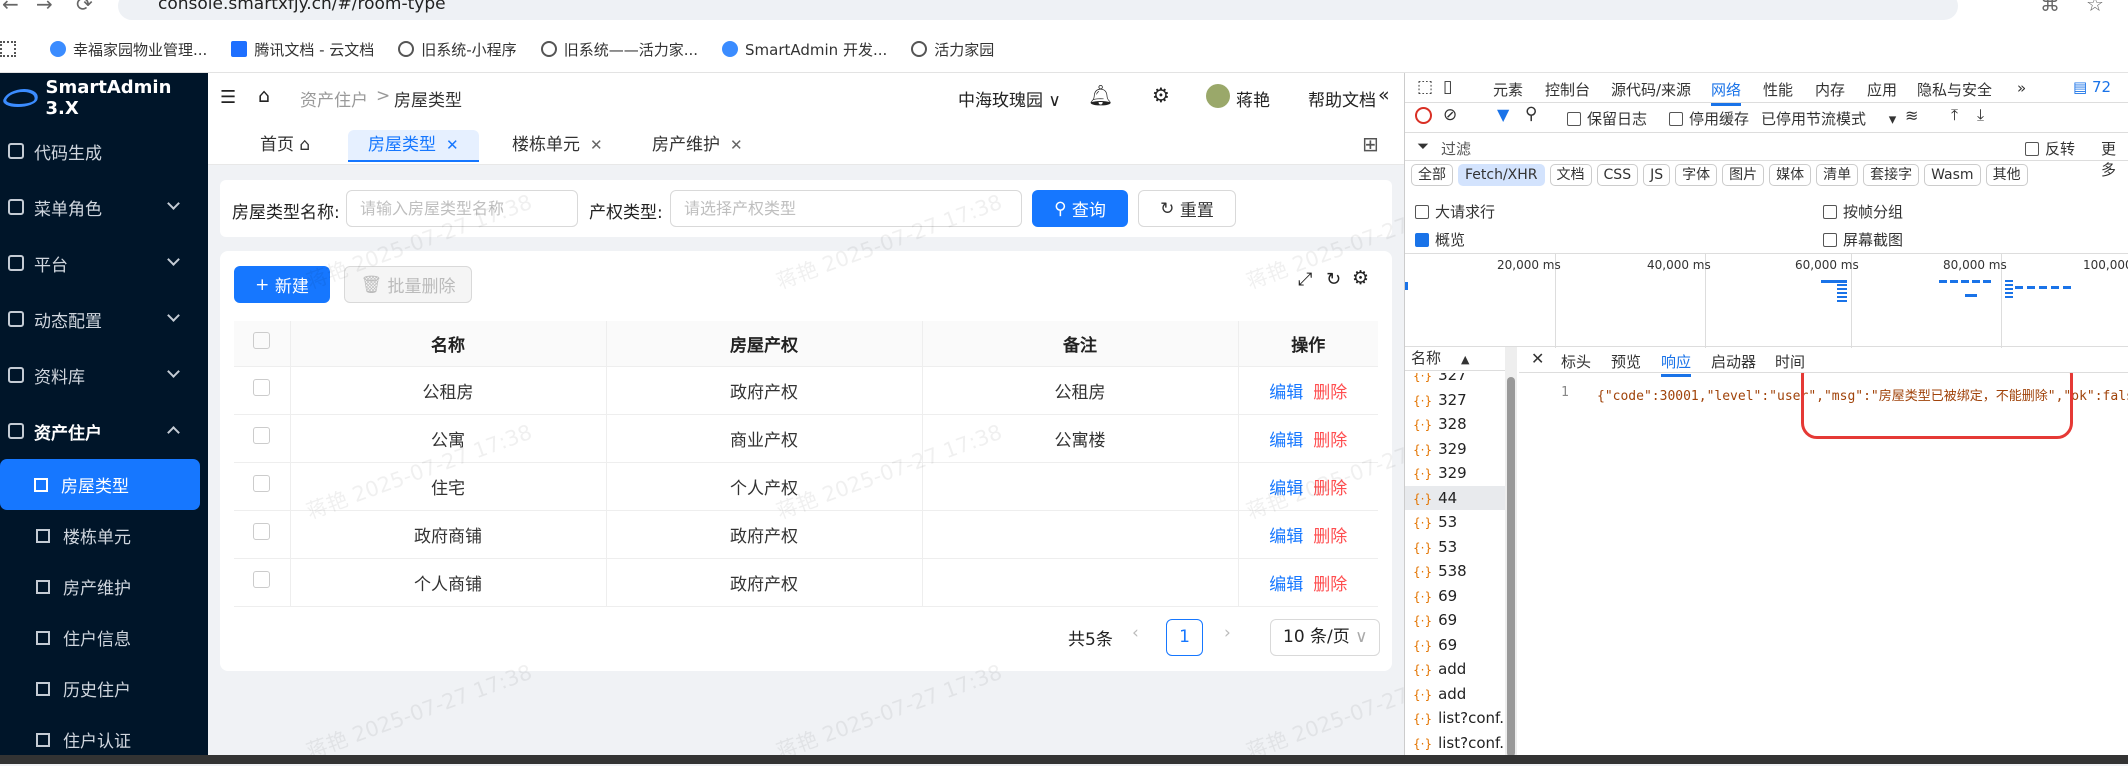  Describe the element at coordinates (1696, 175) in the screenshot. I see `chip-font: 字体` at that location.